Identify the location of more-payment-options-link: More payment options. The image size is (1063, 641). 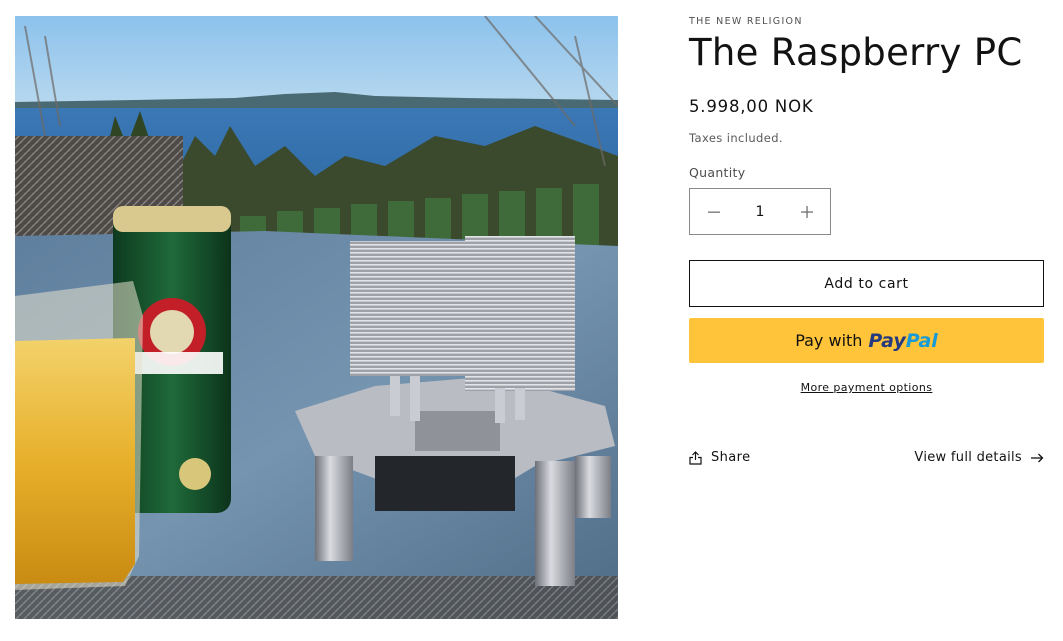
(866, 387).